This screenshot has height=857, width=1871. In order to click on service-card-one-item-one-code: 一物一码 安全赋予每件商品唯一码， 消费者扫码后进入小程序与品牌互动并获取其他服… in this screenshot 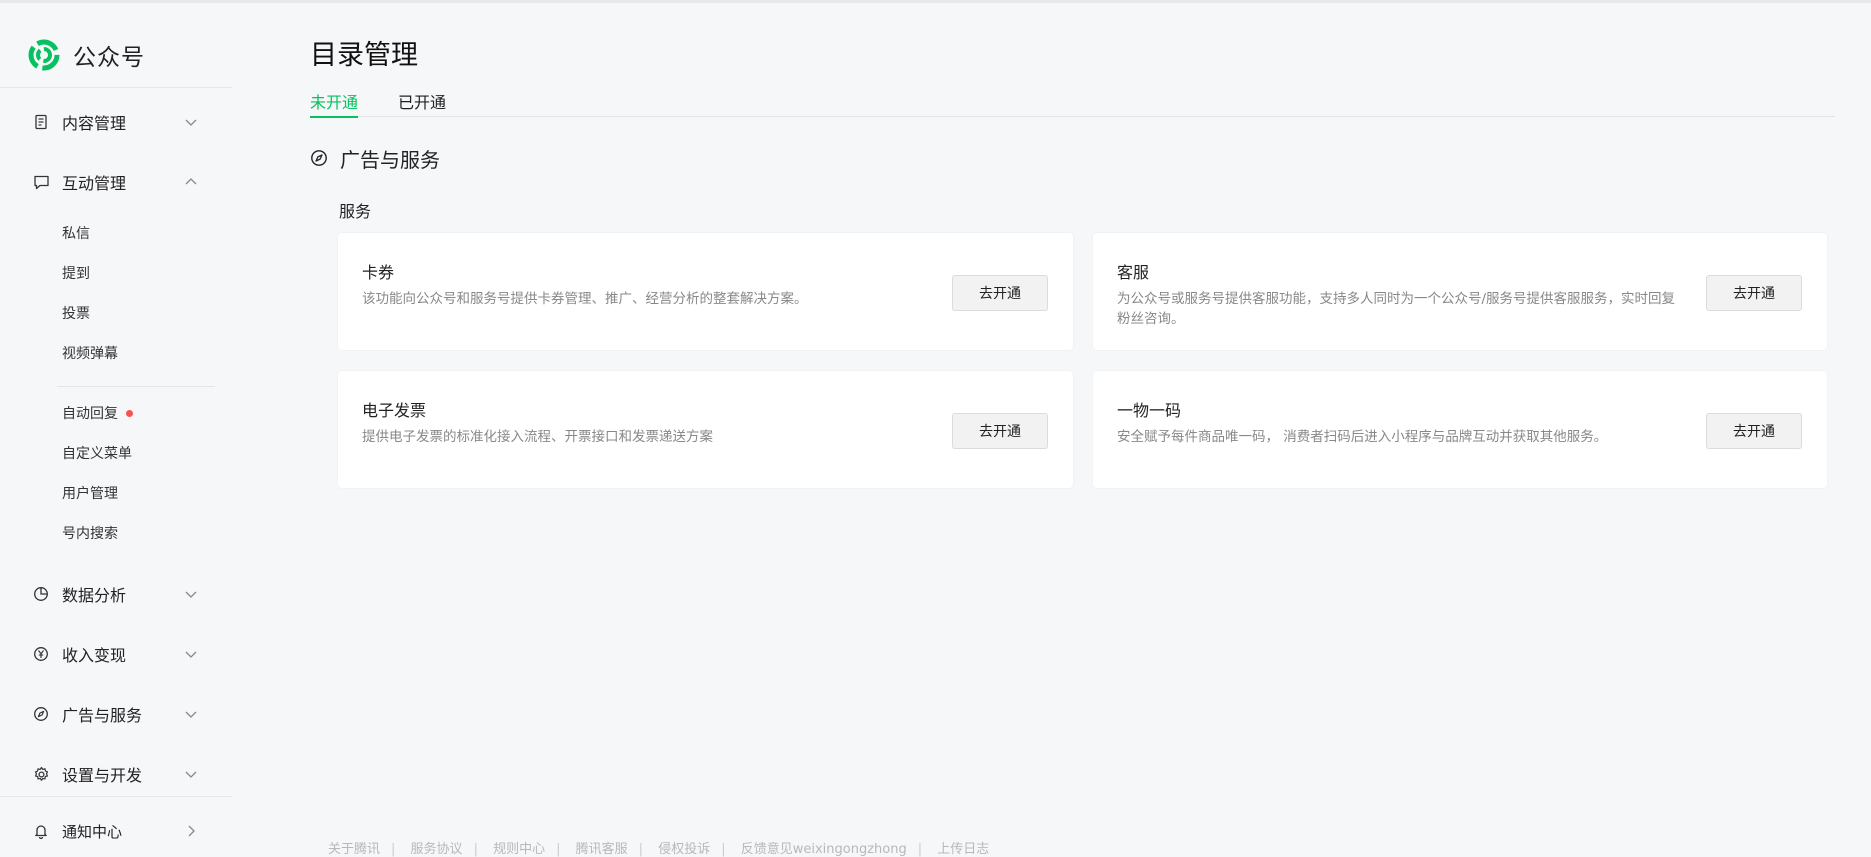, I will do `click(1460, 429)`.